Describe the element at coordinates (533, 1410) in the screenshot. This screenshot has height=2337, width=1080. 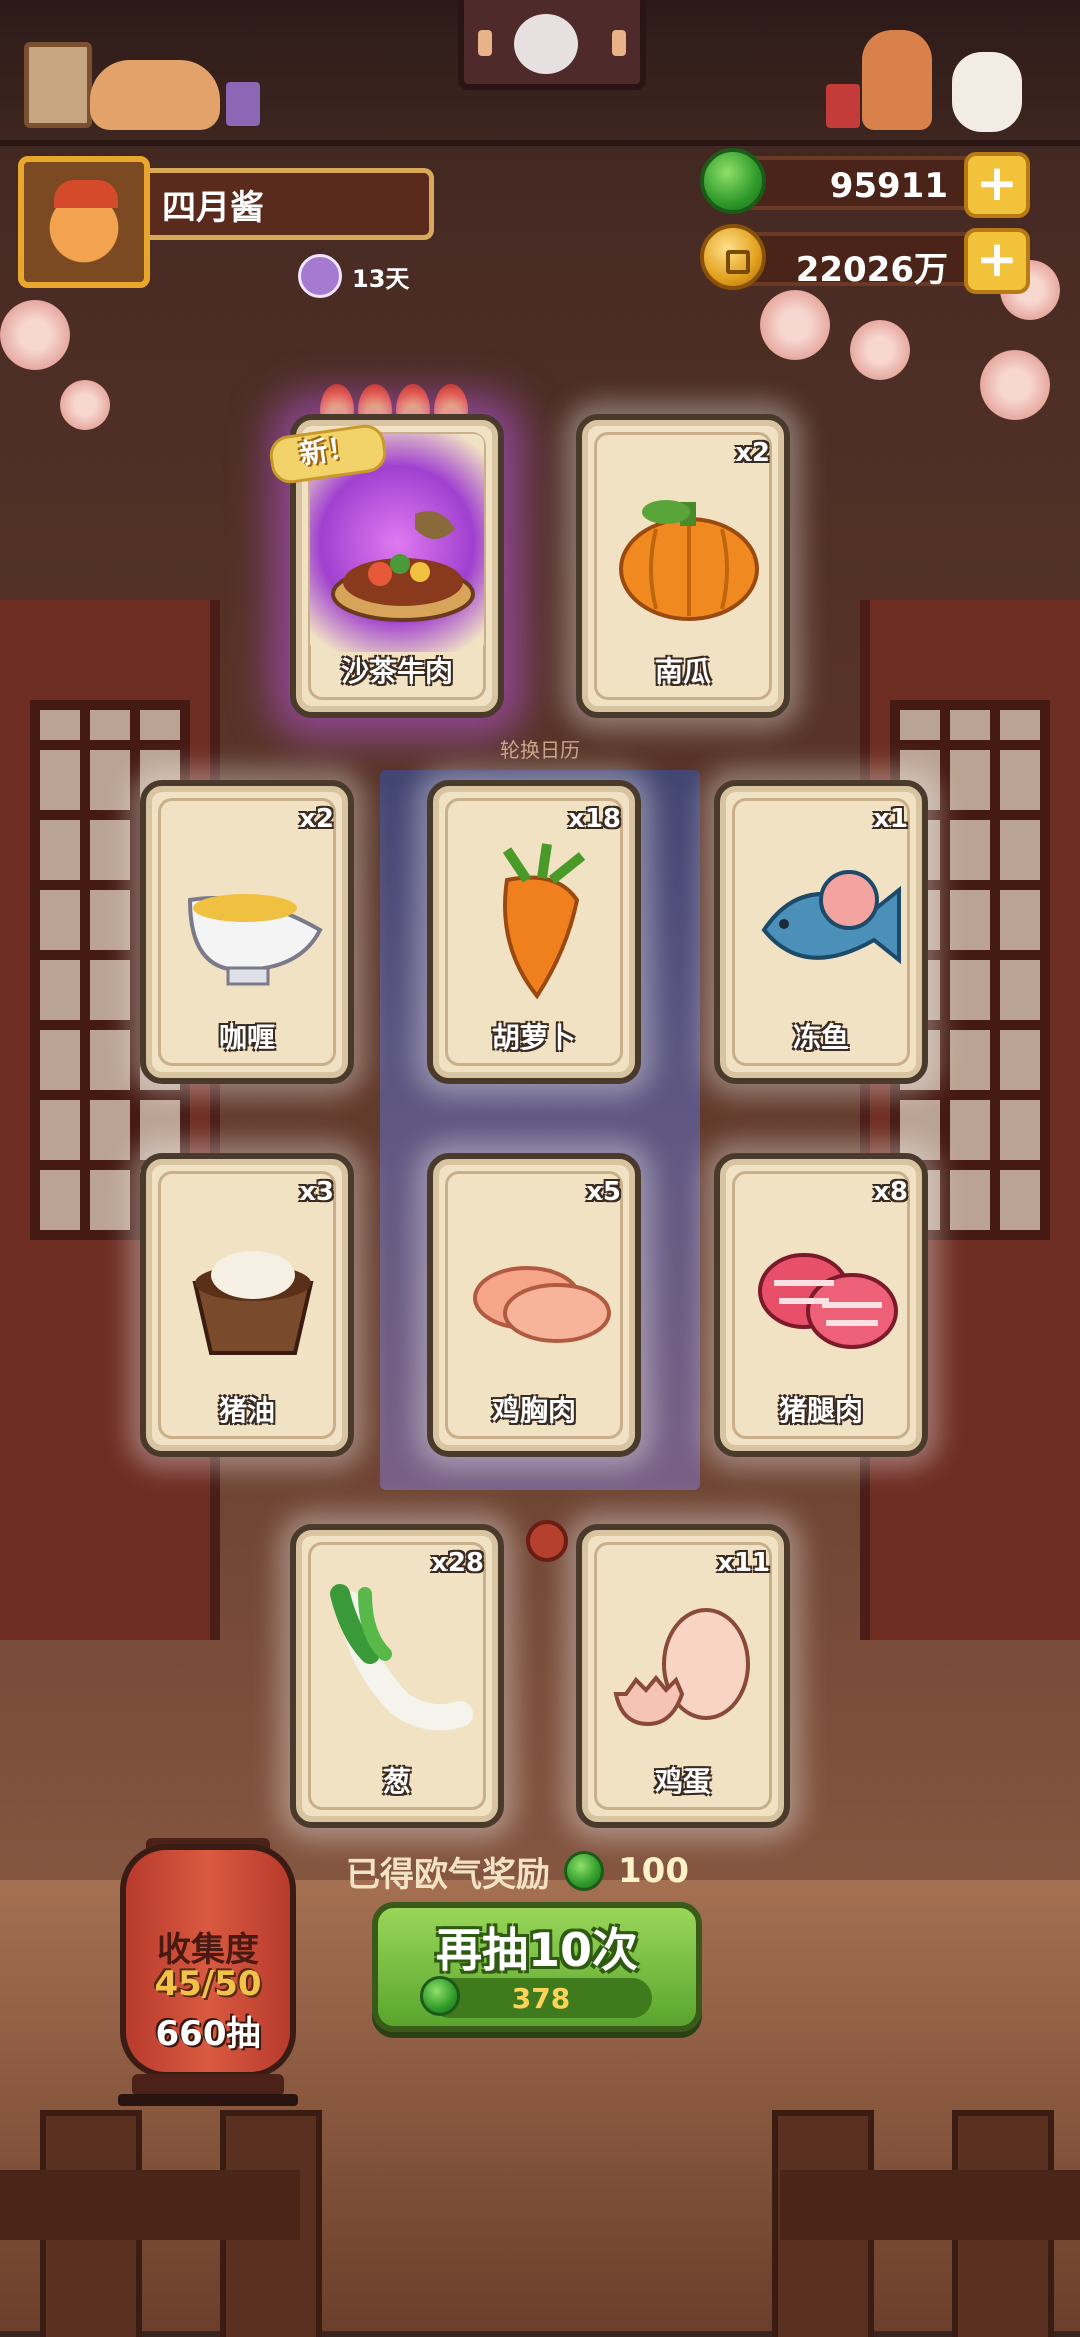
I see `card-name: 鸡胸肉` at that location.